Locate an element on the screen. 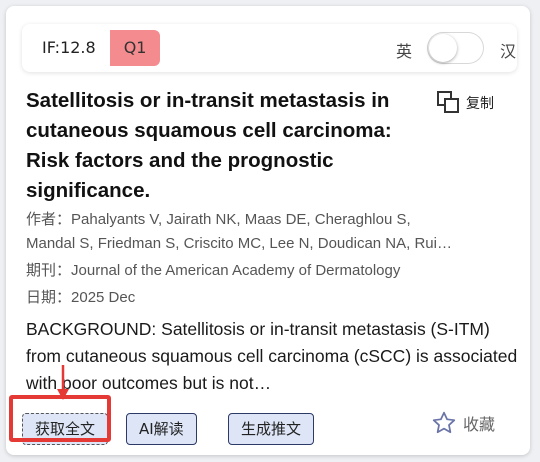  favorite-button: 收藏 is located at coordinates (463, 423).